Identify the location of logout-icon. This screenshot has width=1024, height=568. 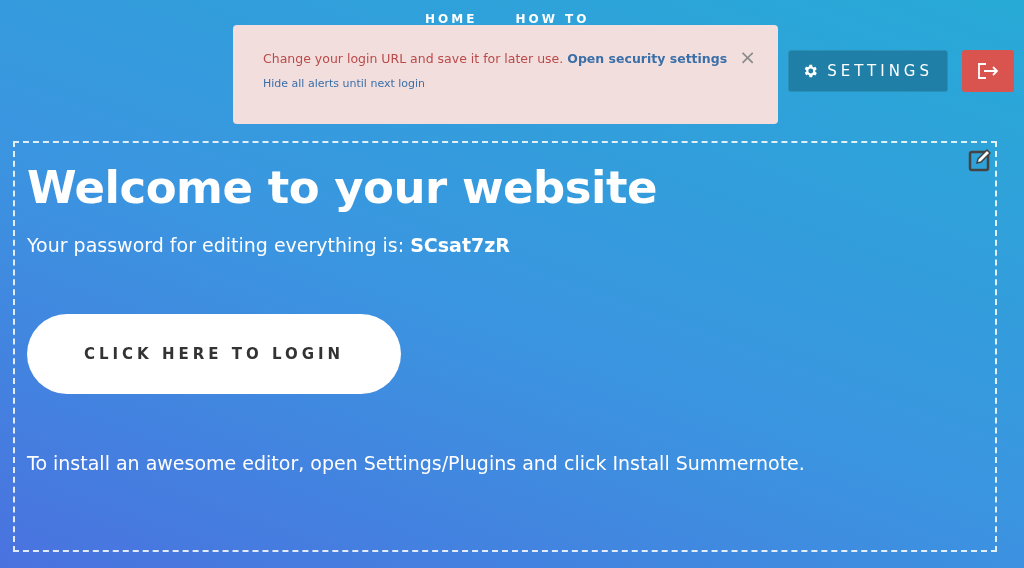
(988, 71).